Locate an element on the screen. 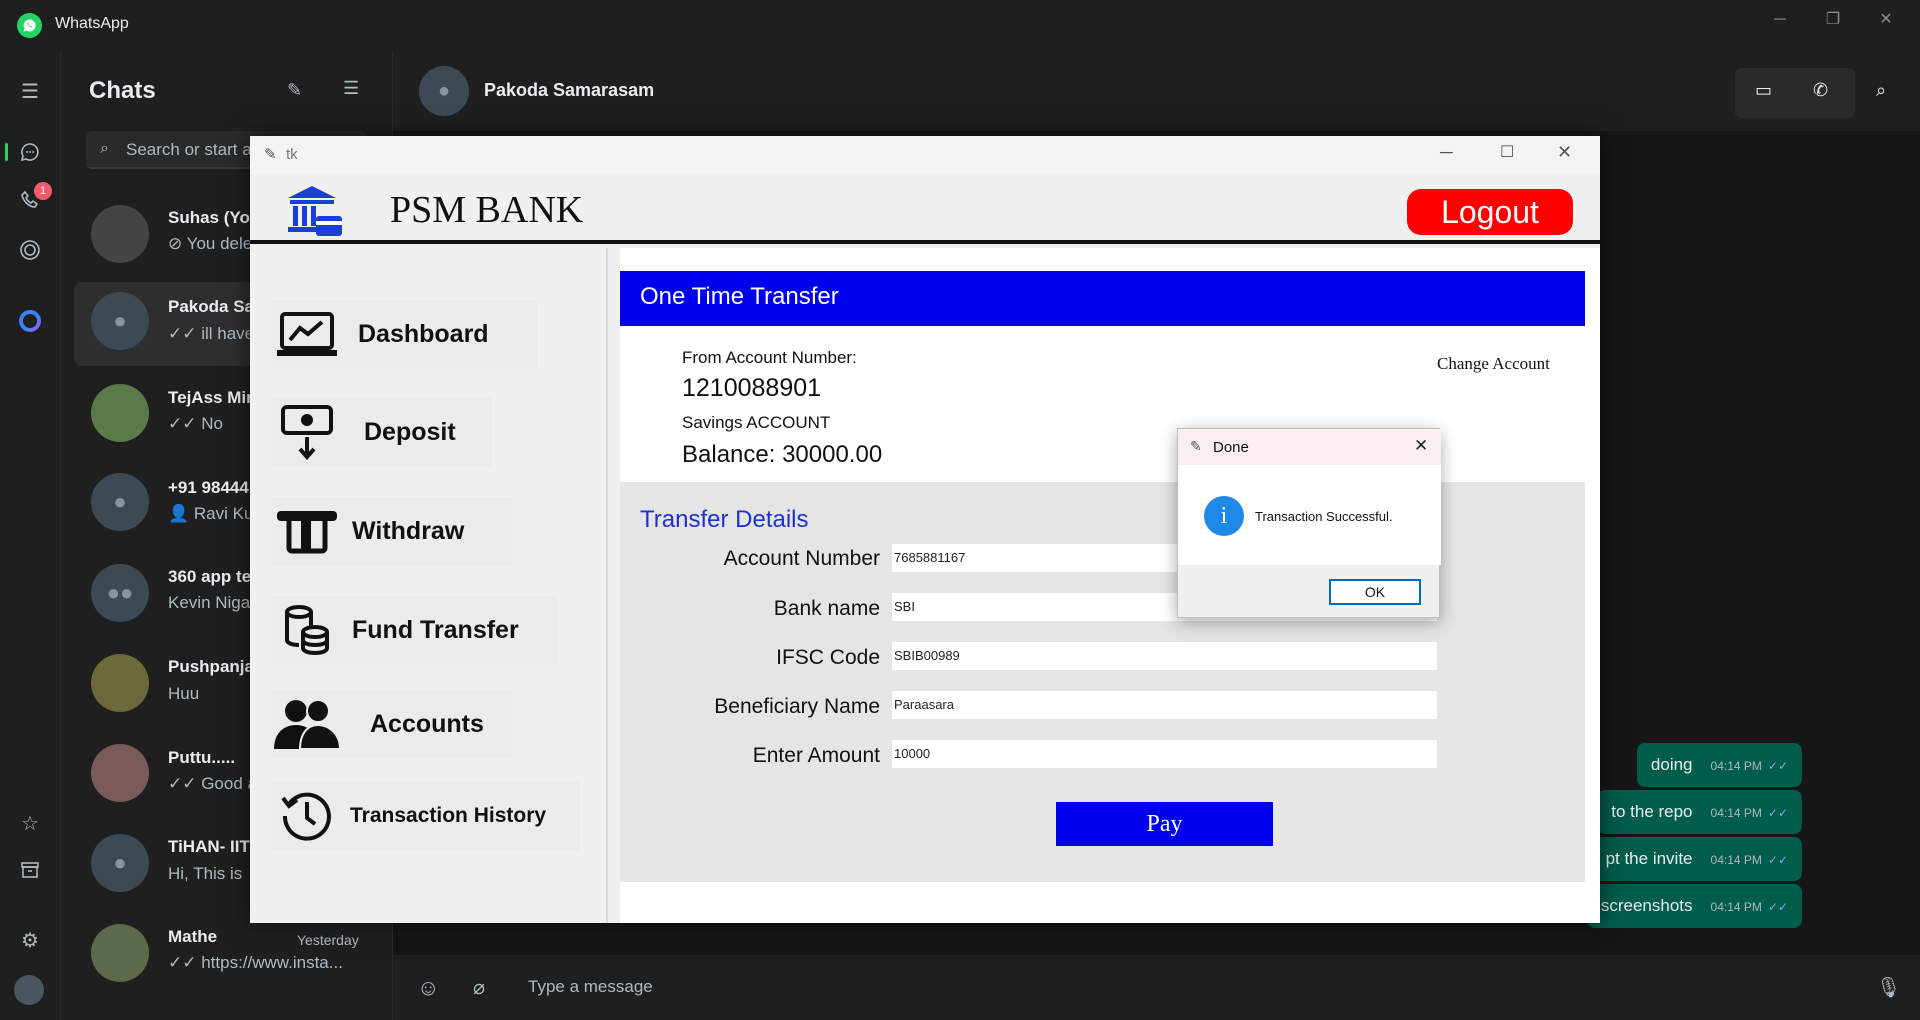 The image size is (1920, 1020). amount-input: 10000 is located at coordinates (1164, 754).